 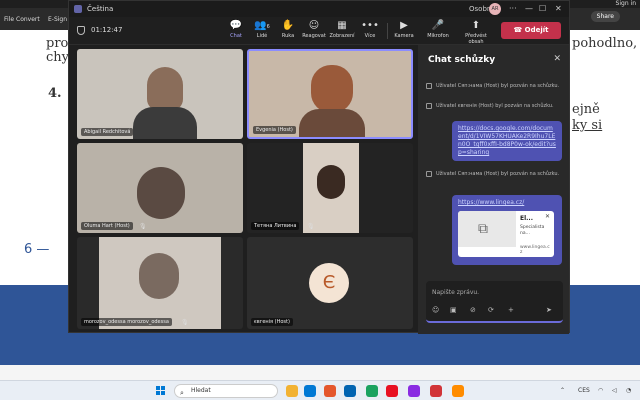 I want to click on link-thumbnail: ⧉, so click(x=487, y=229).